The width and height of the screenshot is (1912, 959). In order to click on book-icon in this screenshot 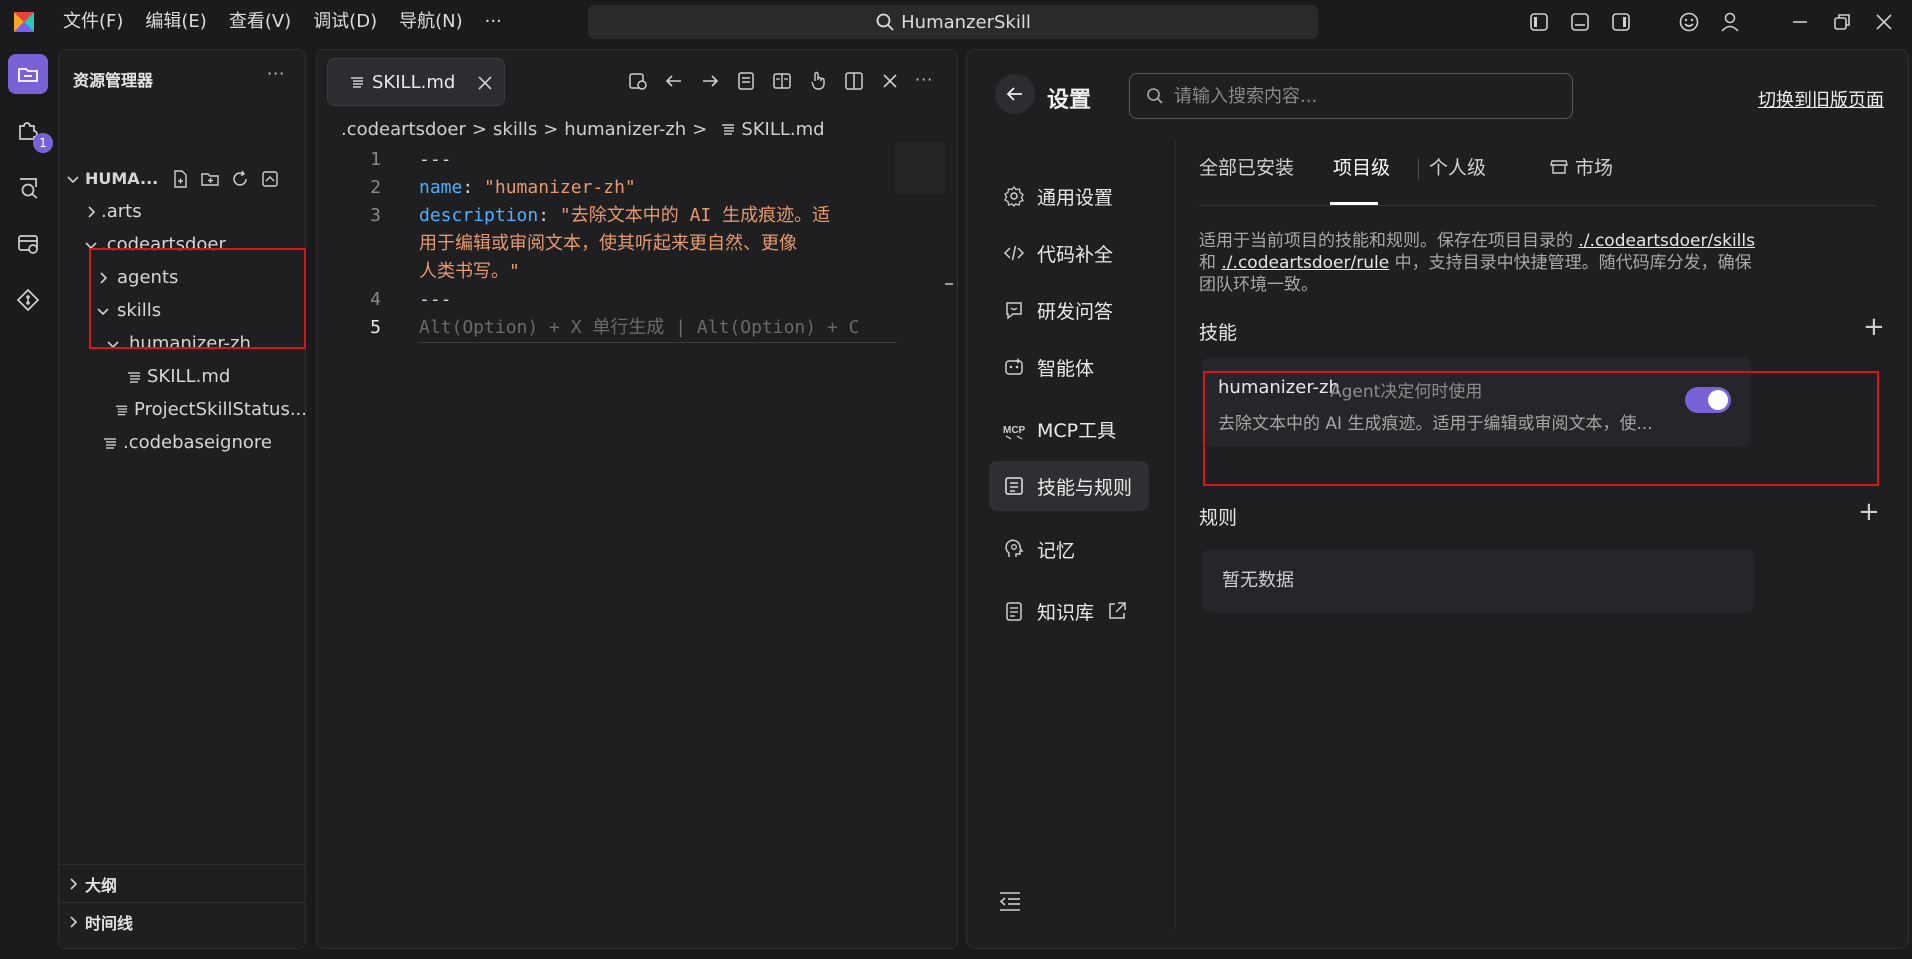, I will do `click(782, 81)`.